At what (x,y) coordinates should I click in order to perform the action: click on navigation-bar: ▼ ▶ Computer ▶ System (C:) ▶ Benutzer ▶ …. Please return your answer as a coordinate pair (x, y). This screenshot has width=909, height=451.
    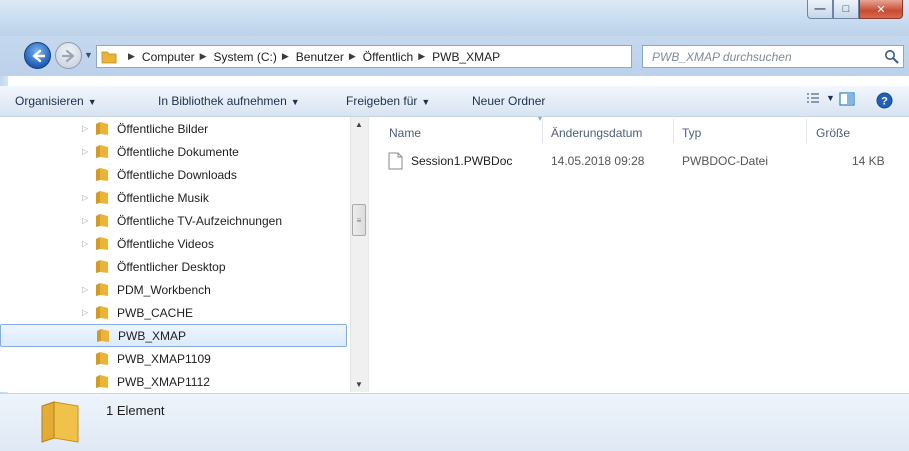
    Looking at the image, I should click on (454, 56).